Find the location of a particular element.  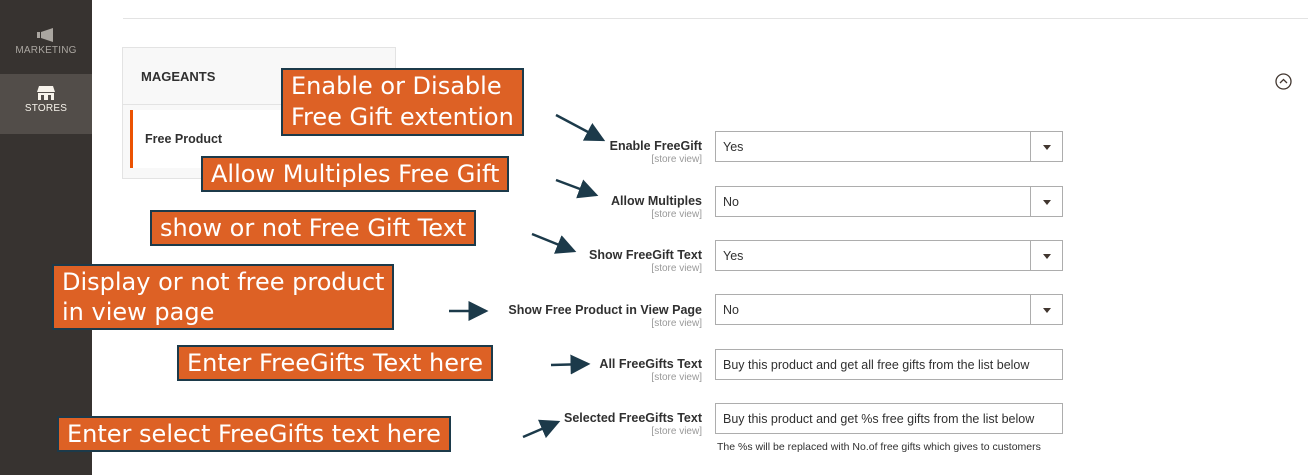

callout-select-text: Enter select FreeGifts text here is located at coordinates (254, 434).